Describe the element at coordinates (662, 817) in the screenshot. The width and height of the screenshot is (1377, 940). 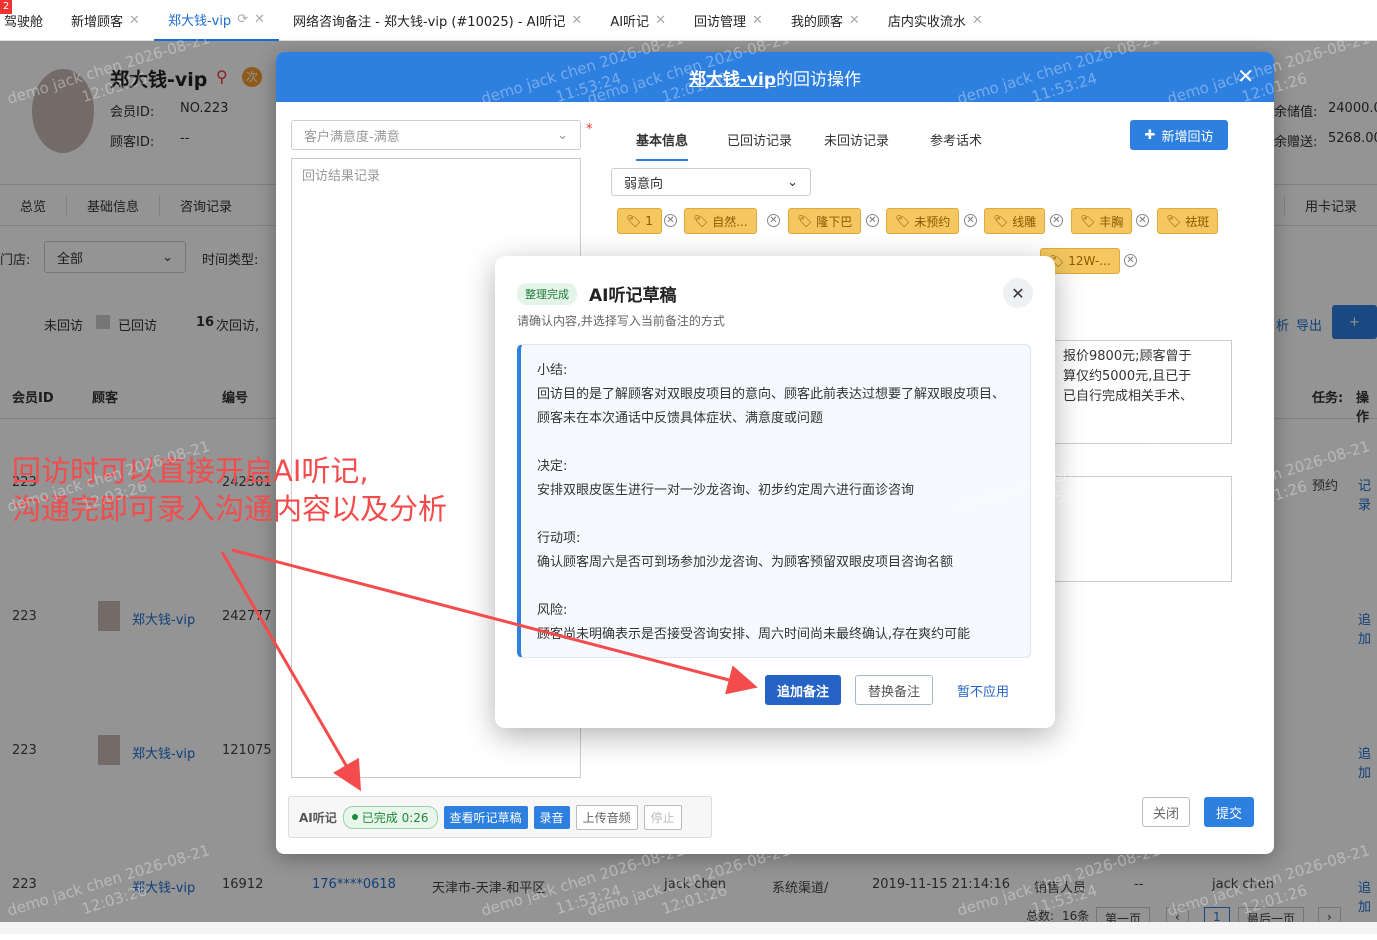
I see `stop-button: 停止` at that location.